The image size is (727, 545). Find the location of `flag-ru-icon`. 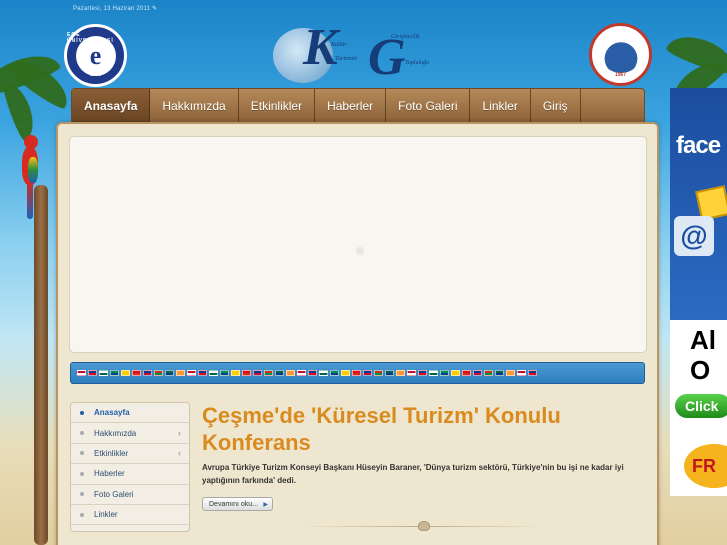

flag-ru-icon is located at coordinates (312, 373).